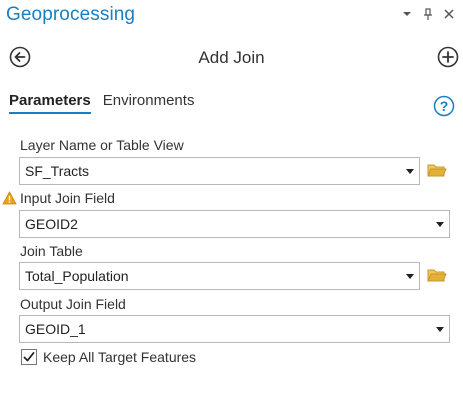 The image size is (463, 407). What do you see at coordinates (119, 357) in the screenshot?
I see `keep-all-label: Keep All Target Features` at bounding box center [119, 357].